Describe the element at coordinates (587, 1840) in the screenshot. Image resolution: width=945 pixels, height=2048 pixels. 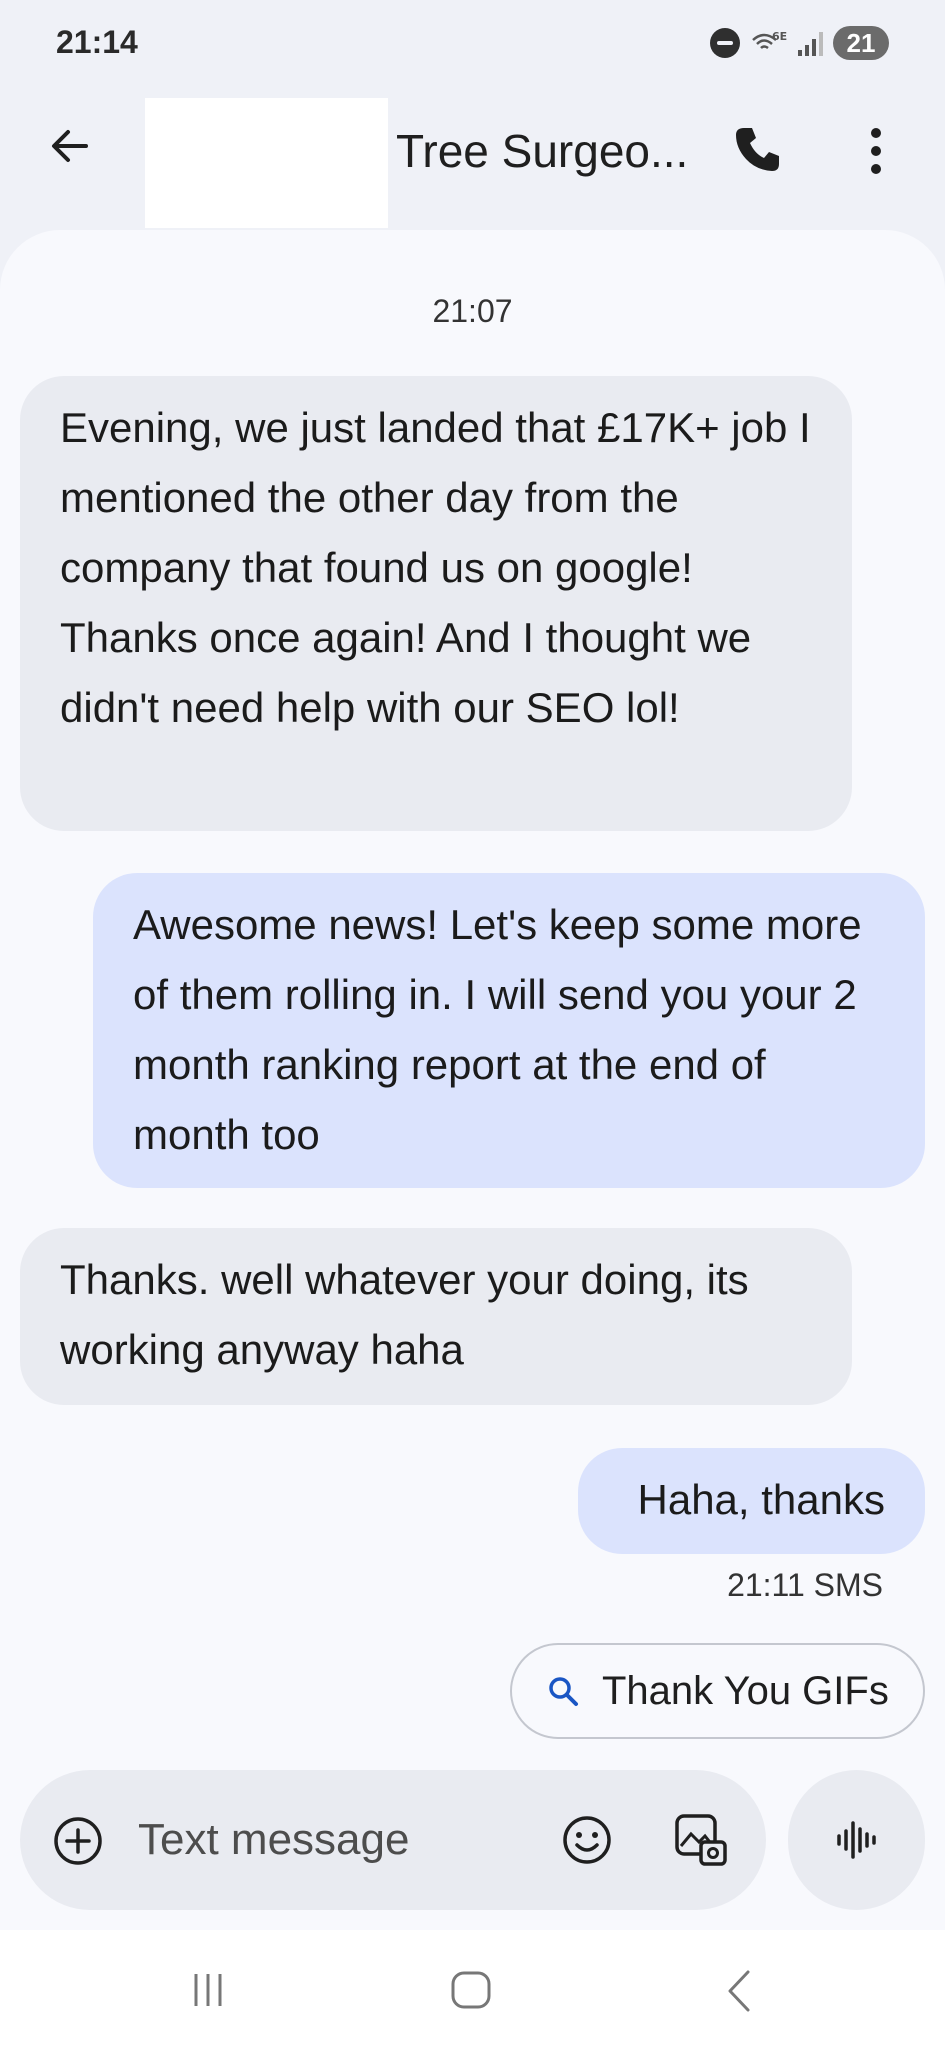
I see `emoji-icon` at that location.